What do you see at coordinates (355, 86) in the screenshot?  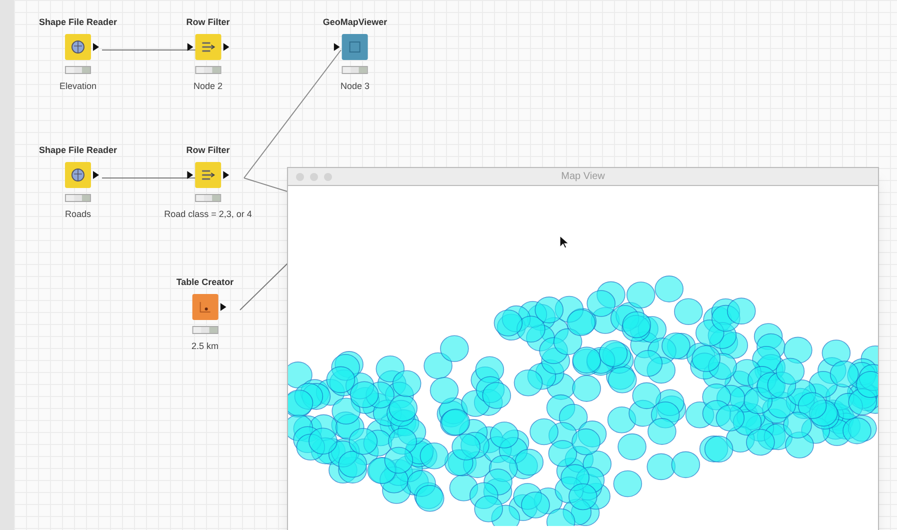 I see `node-label: Node 3` at bounding box center [355, 86].